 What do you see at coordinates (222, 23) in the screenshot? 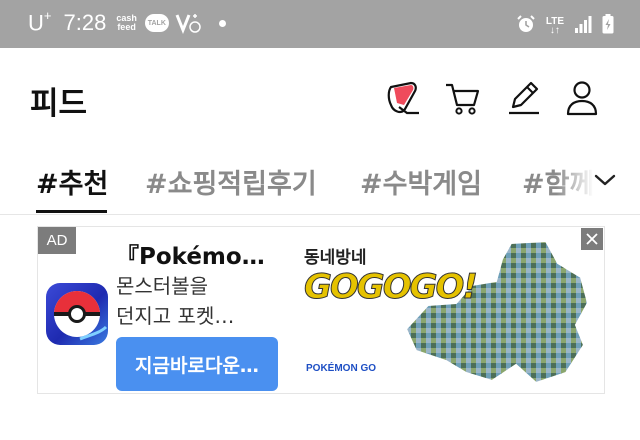
I see `notification-dot-icon` at bounding box center [222, 23].